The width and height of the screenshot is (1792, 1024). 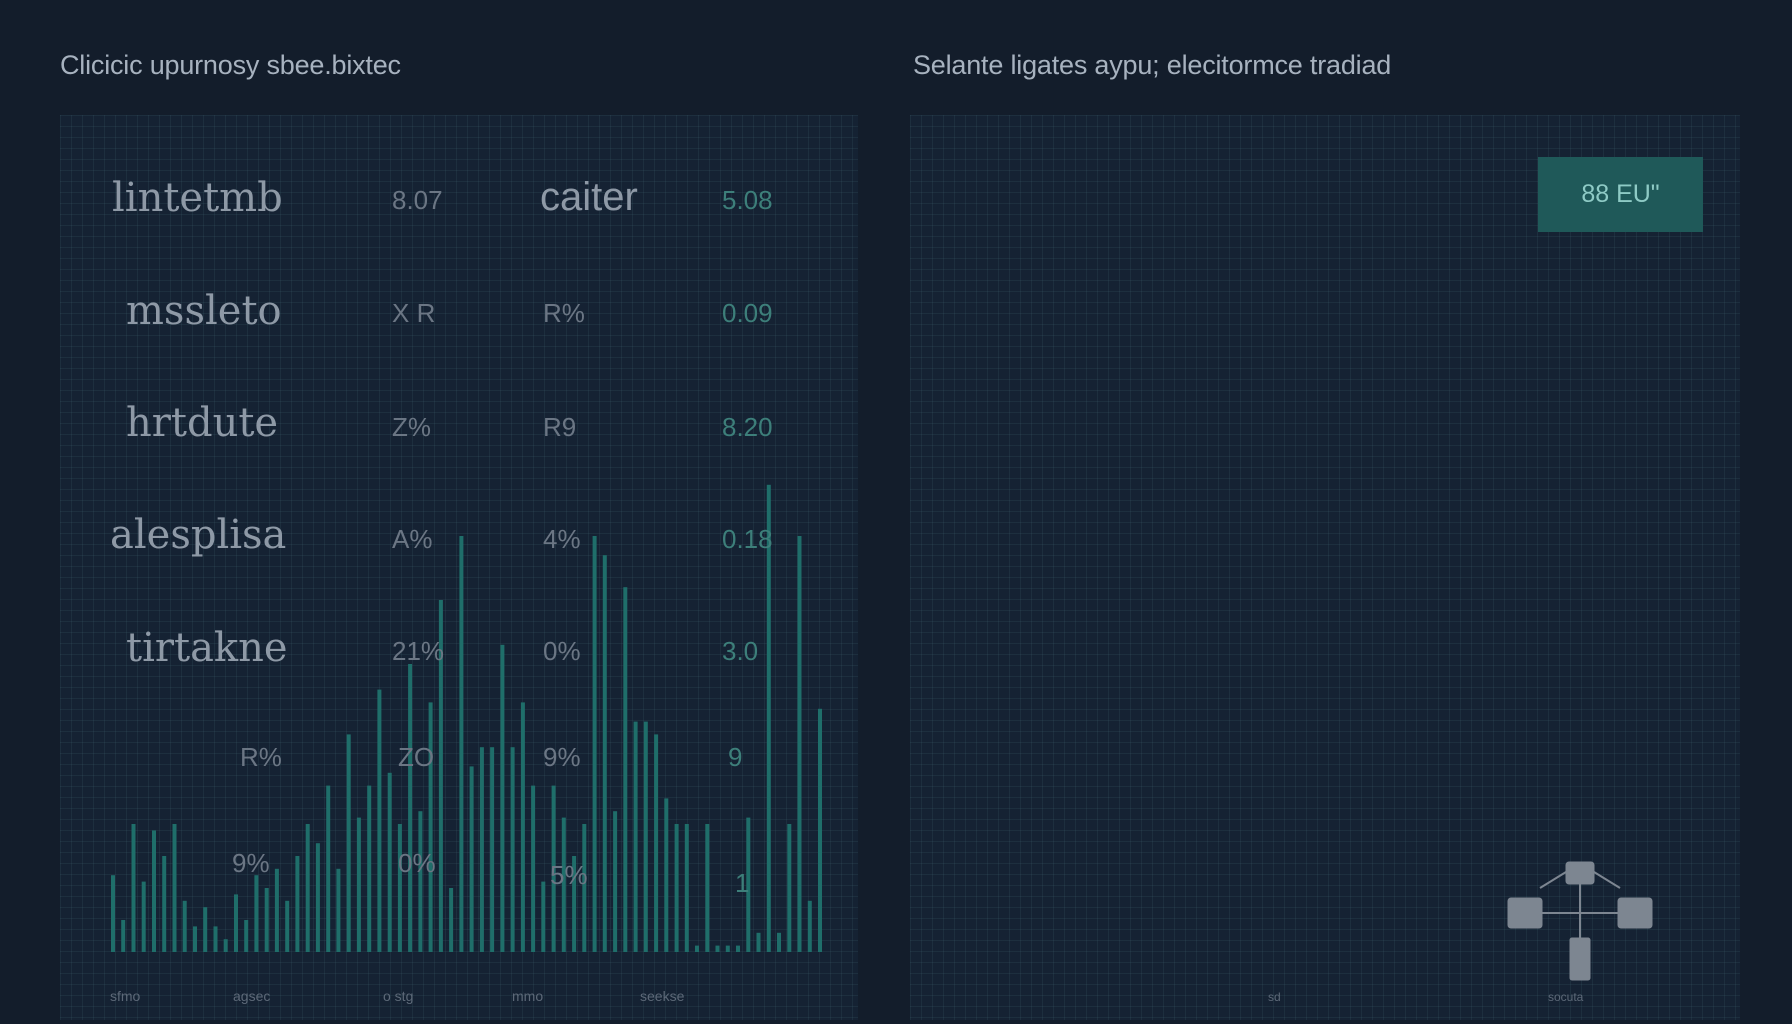 What do you see at coordinates (252, 996) in the screenshot?
I see `x-tick-label: agsec` at bounding box center [252, 996].